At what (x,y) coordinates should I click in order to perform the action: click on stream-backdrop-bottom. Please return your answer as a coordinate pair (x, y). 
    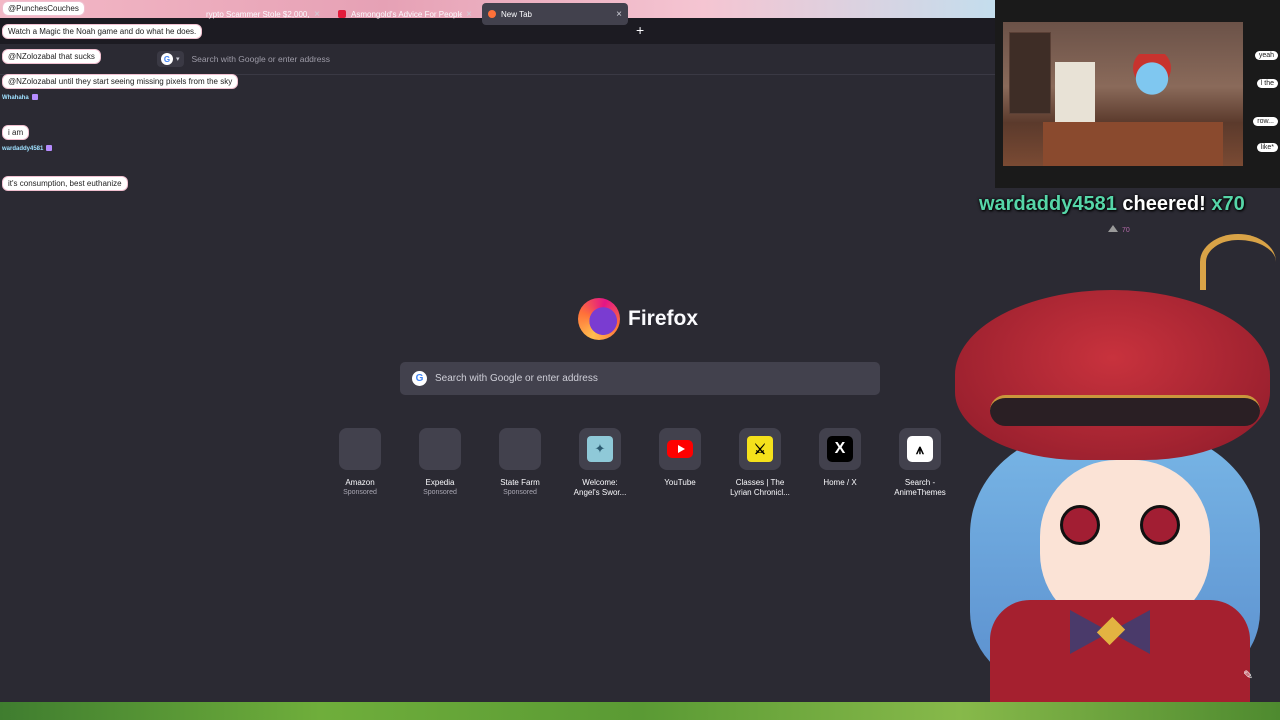
    Looking at the image, I should click on (640, 711).